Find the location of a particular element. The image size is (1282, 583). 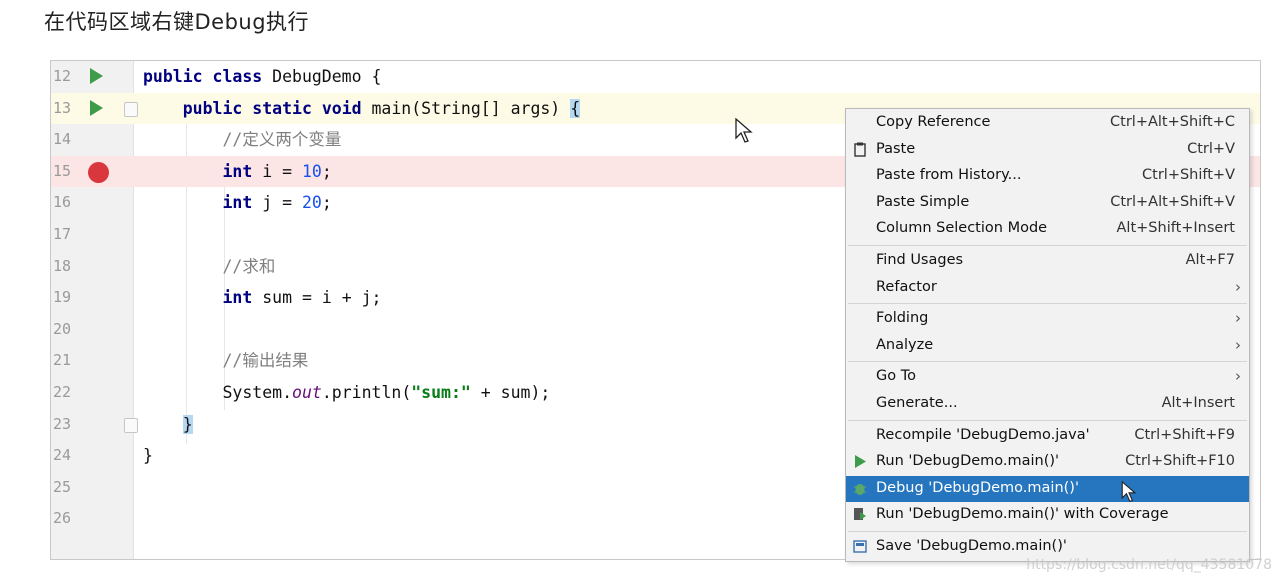

code-text: public class DebugDemo { is located at coordinates (262, 77).